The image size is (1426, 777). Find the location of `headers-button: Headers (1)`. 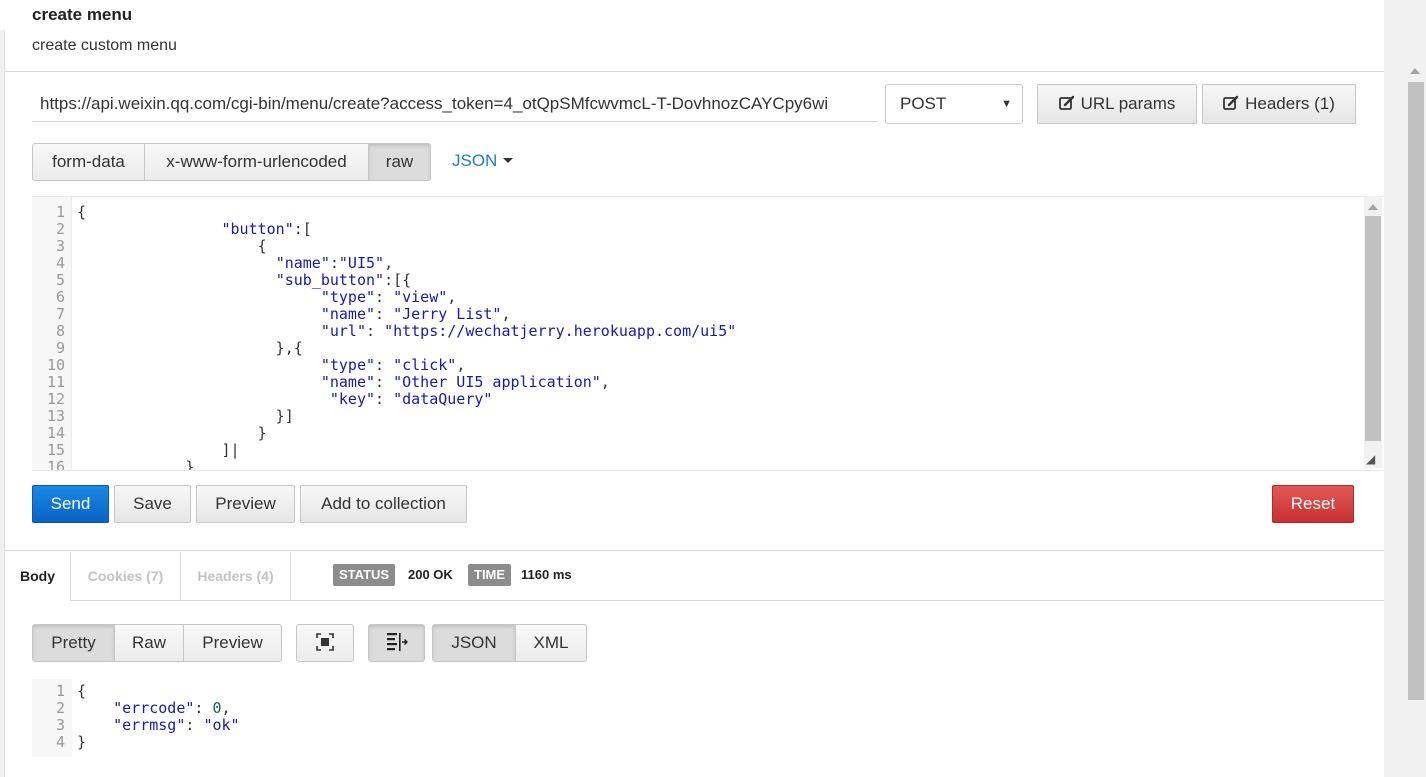

headers-button: Headers (1) is located at coordinates (1279, 104).